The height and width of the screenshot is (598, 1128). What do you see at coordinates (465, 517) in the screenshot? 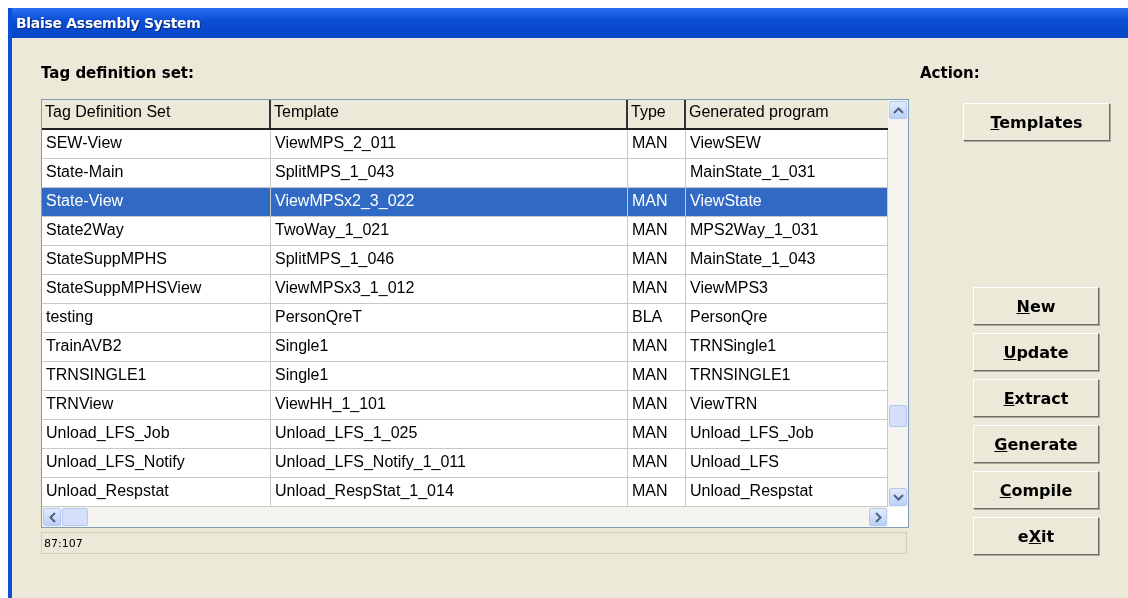
I see `horizontal-scrollbar` at bounding box center [465, 517].